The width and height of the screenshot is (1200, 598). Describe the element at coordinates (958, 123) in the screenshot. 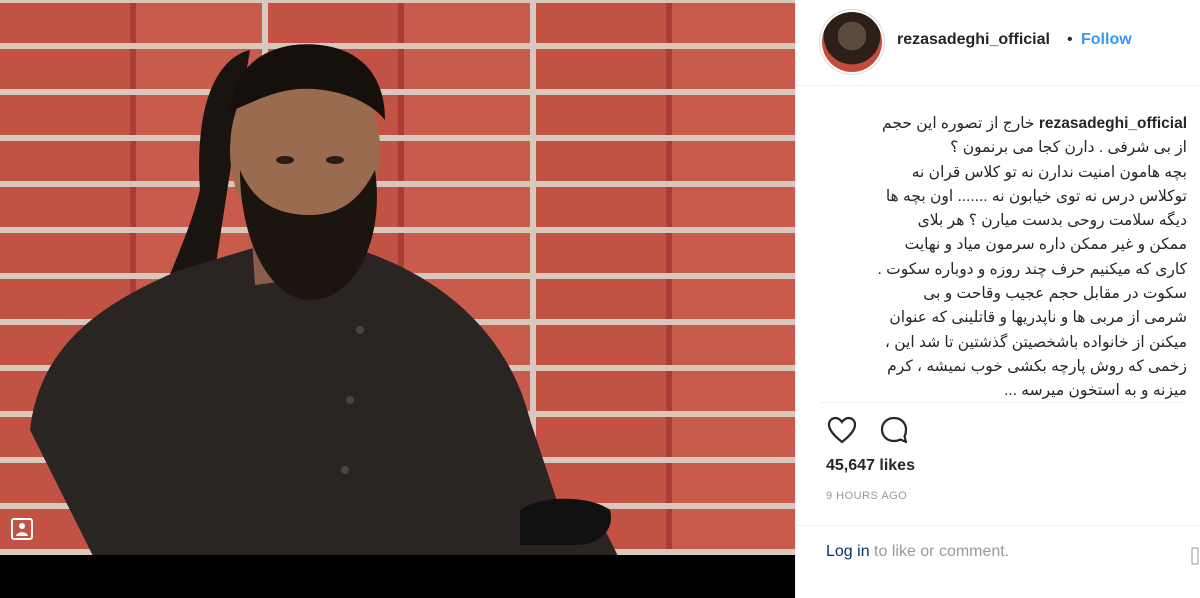

I see `caption-text-line: خارج از تصوره این حجم` at that location.